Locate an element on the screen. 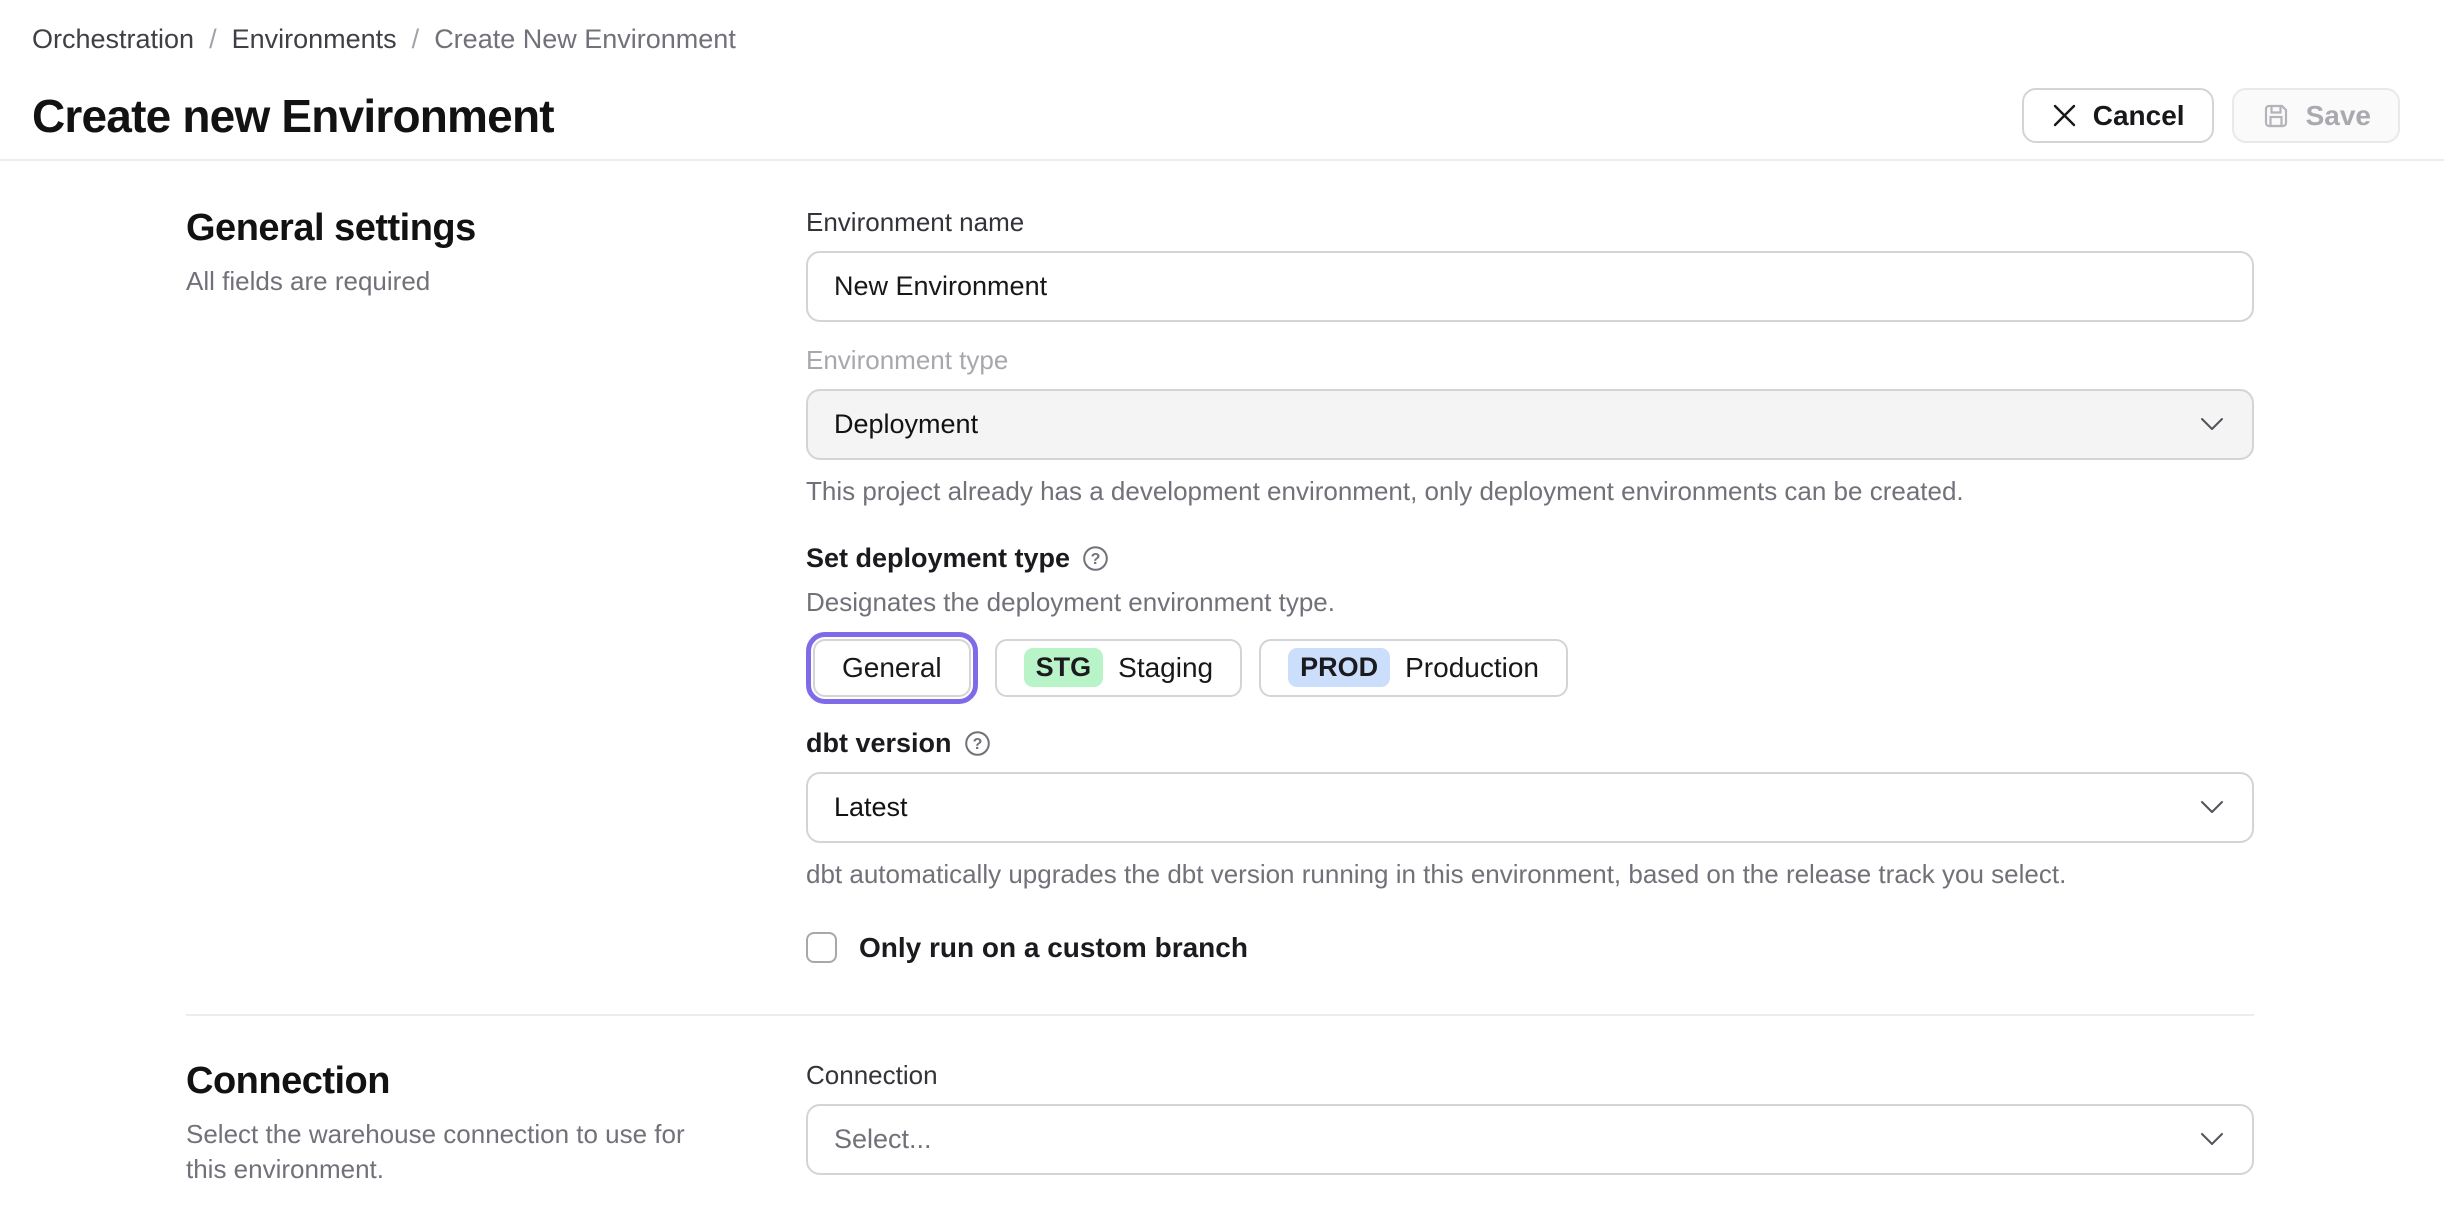  section-divider is located at coordinates (1220, 1014).